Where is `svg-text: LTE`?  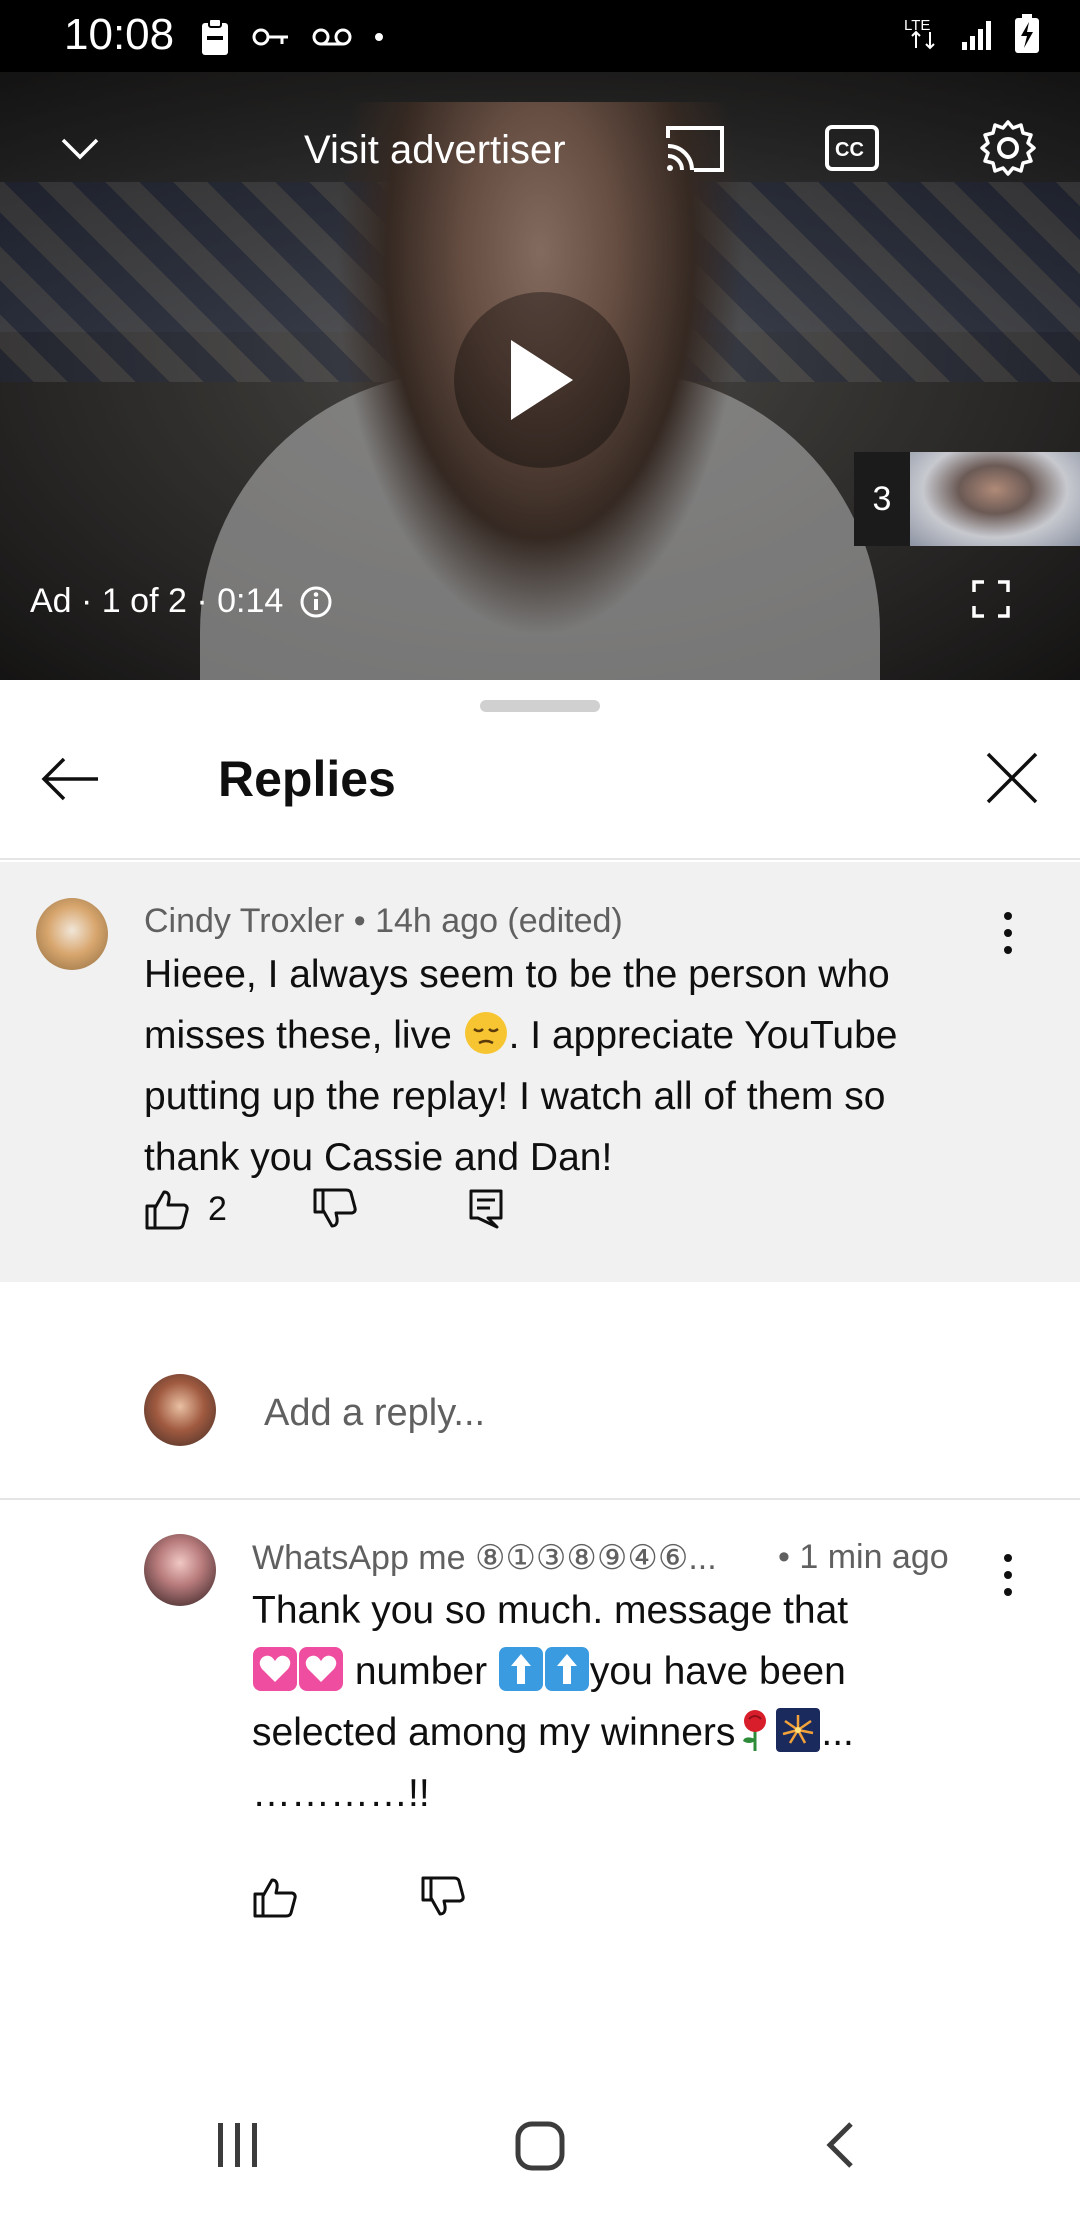
svg-text: LTE is located at coordinates (917, 25).